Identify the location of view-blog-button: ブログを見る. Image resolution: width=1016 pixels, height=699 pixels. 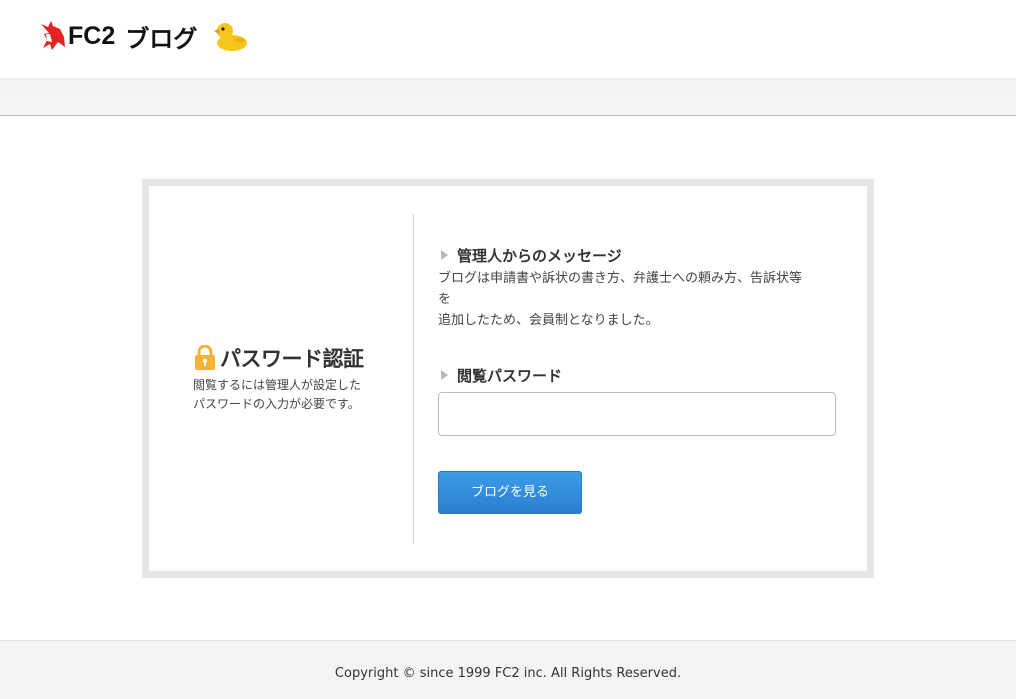
(510, 492).